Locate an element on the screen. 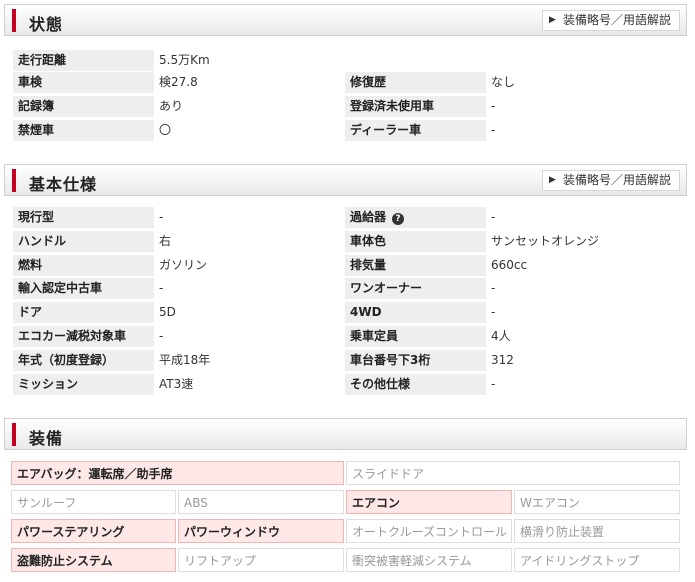  spec-label: ディーラー車 is located at coordinates (415, 130).